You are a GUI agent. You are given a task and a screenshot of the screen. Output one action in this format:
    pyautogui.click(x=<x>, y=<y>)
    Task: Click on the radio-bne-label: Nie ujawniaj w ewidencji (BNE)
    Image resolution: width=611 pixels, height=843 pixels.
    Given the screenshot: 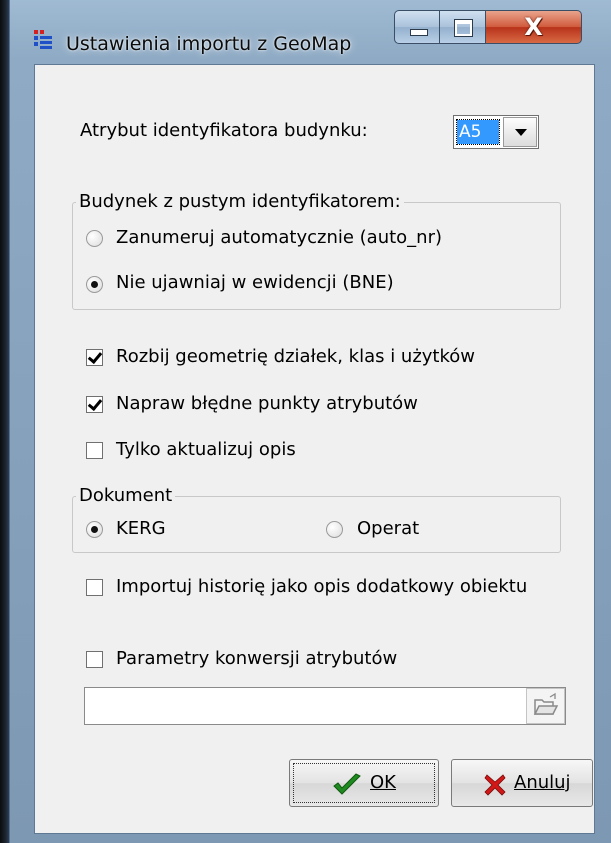 What is the action you would take?
    pyautogui.click(x=255, y=282)
    